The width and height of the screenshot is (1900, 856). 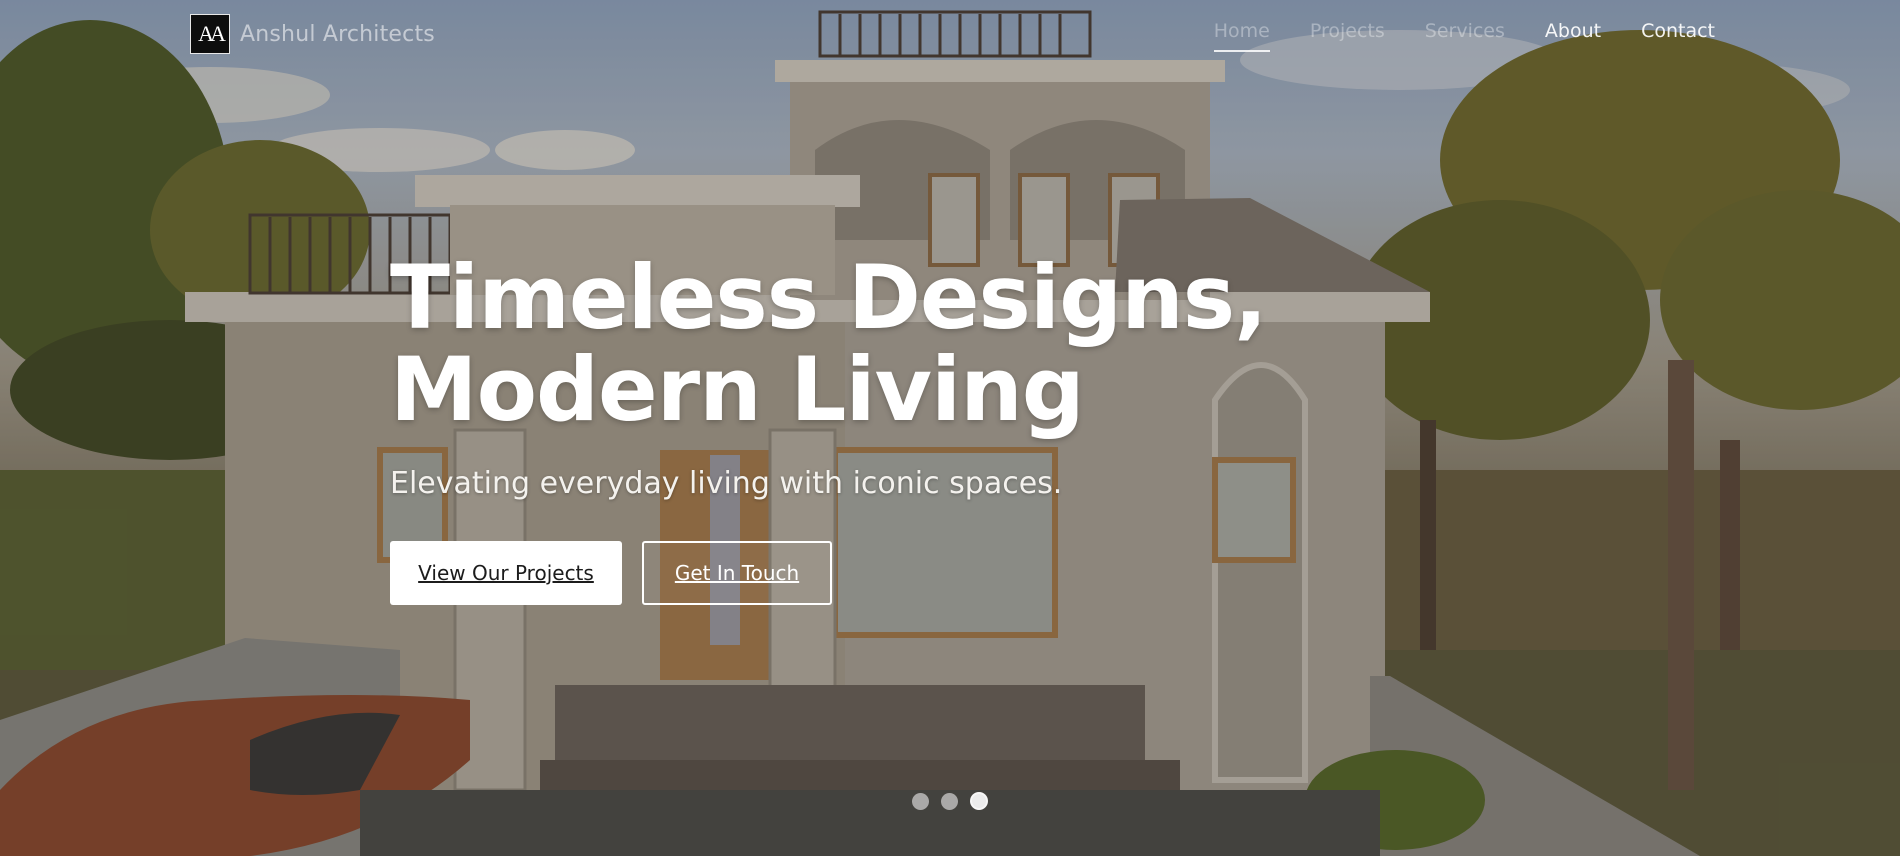 I want to click on view-projects-button: View Our Projects, so click(x=506, y=573).